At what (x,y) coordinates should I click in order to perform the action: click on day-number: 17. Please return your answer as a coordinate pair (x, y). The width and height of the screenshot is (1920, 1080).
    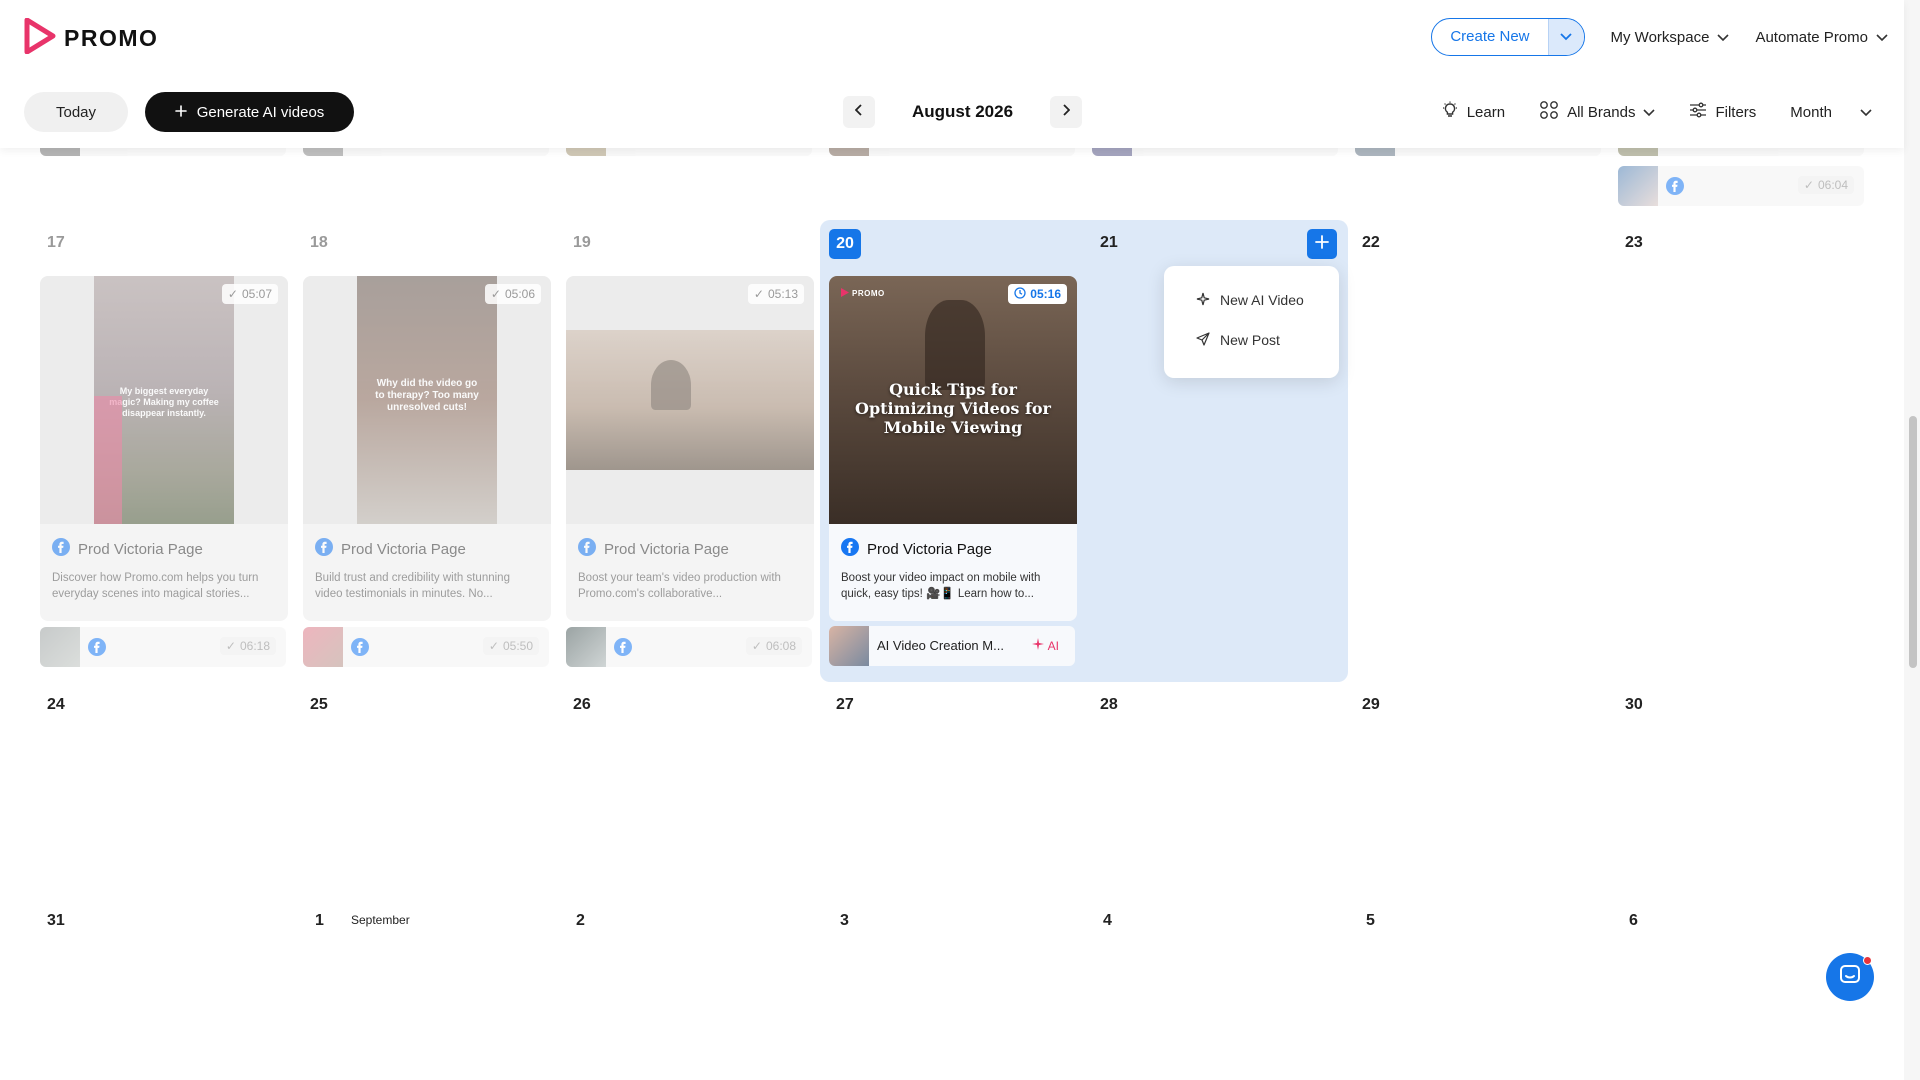
    Looking at the image, I should click on (56, 243).